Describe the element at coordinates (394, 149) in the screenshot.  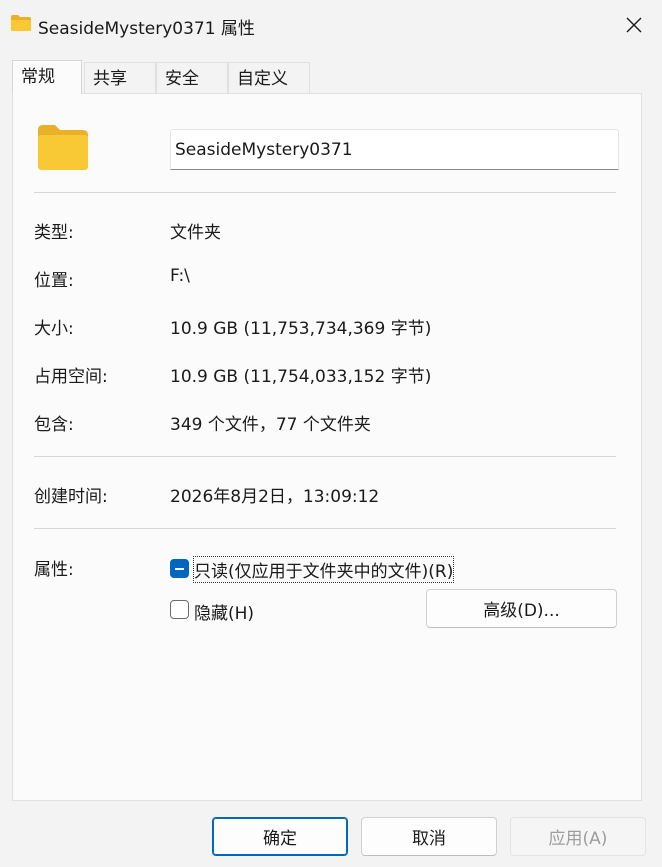
I see `folder-name-input` at that location.